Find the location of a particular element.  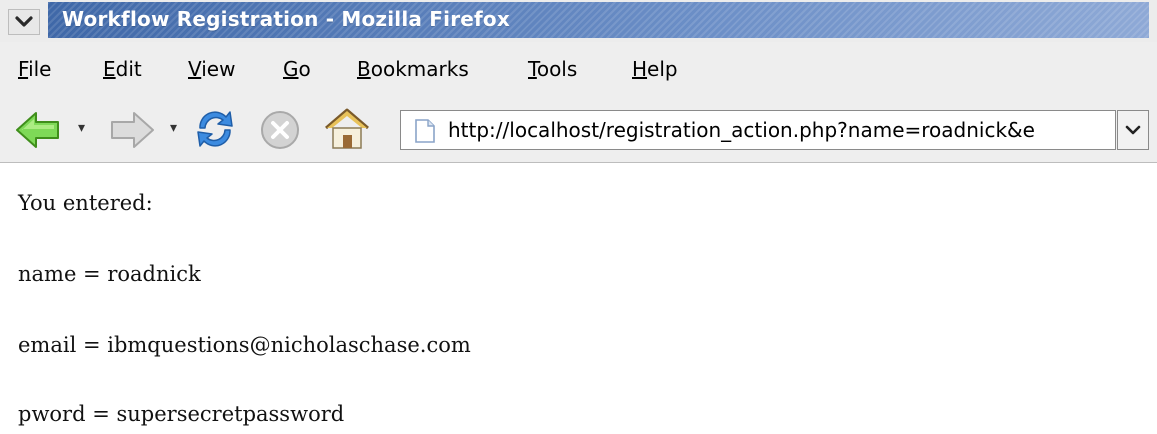

menu-help-accel: H is located at coordinates (640, 69).